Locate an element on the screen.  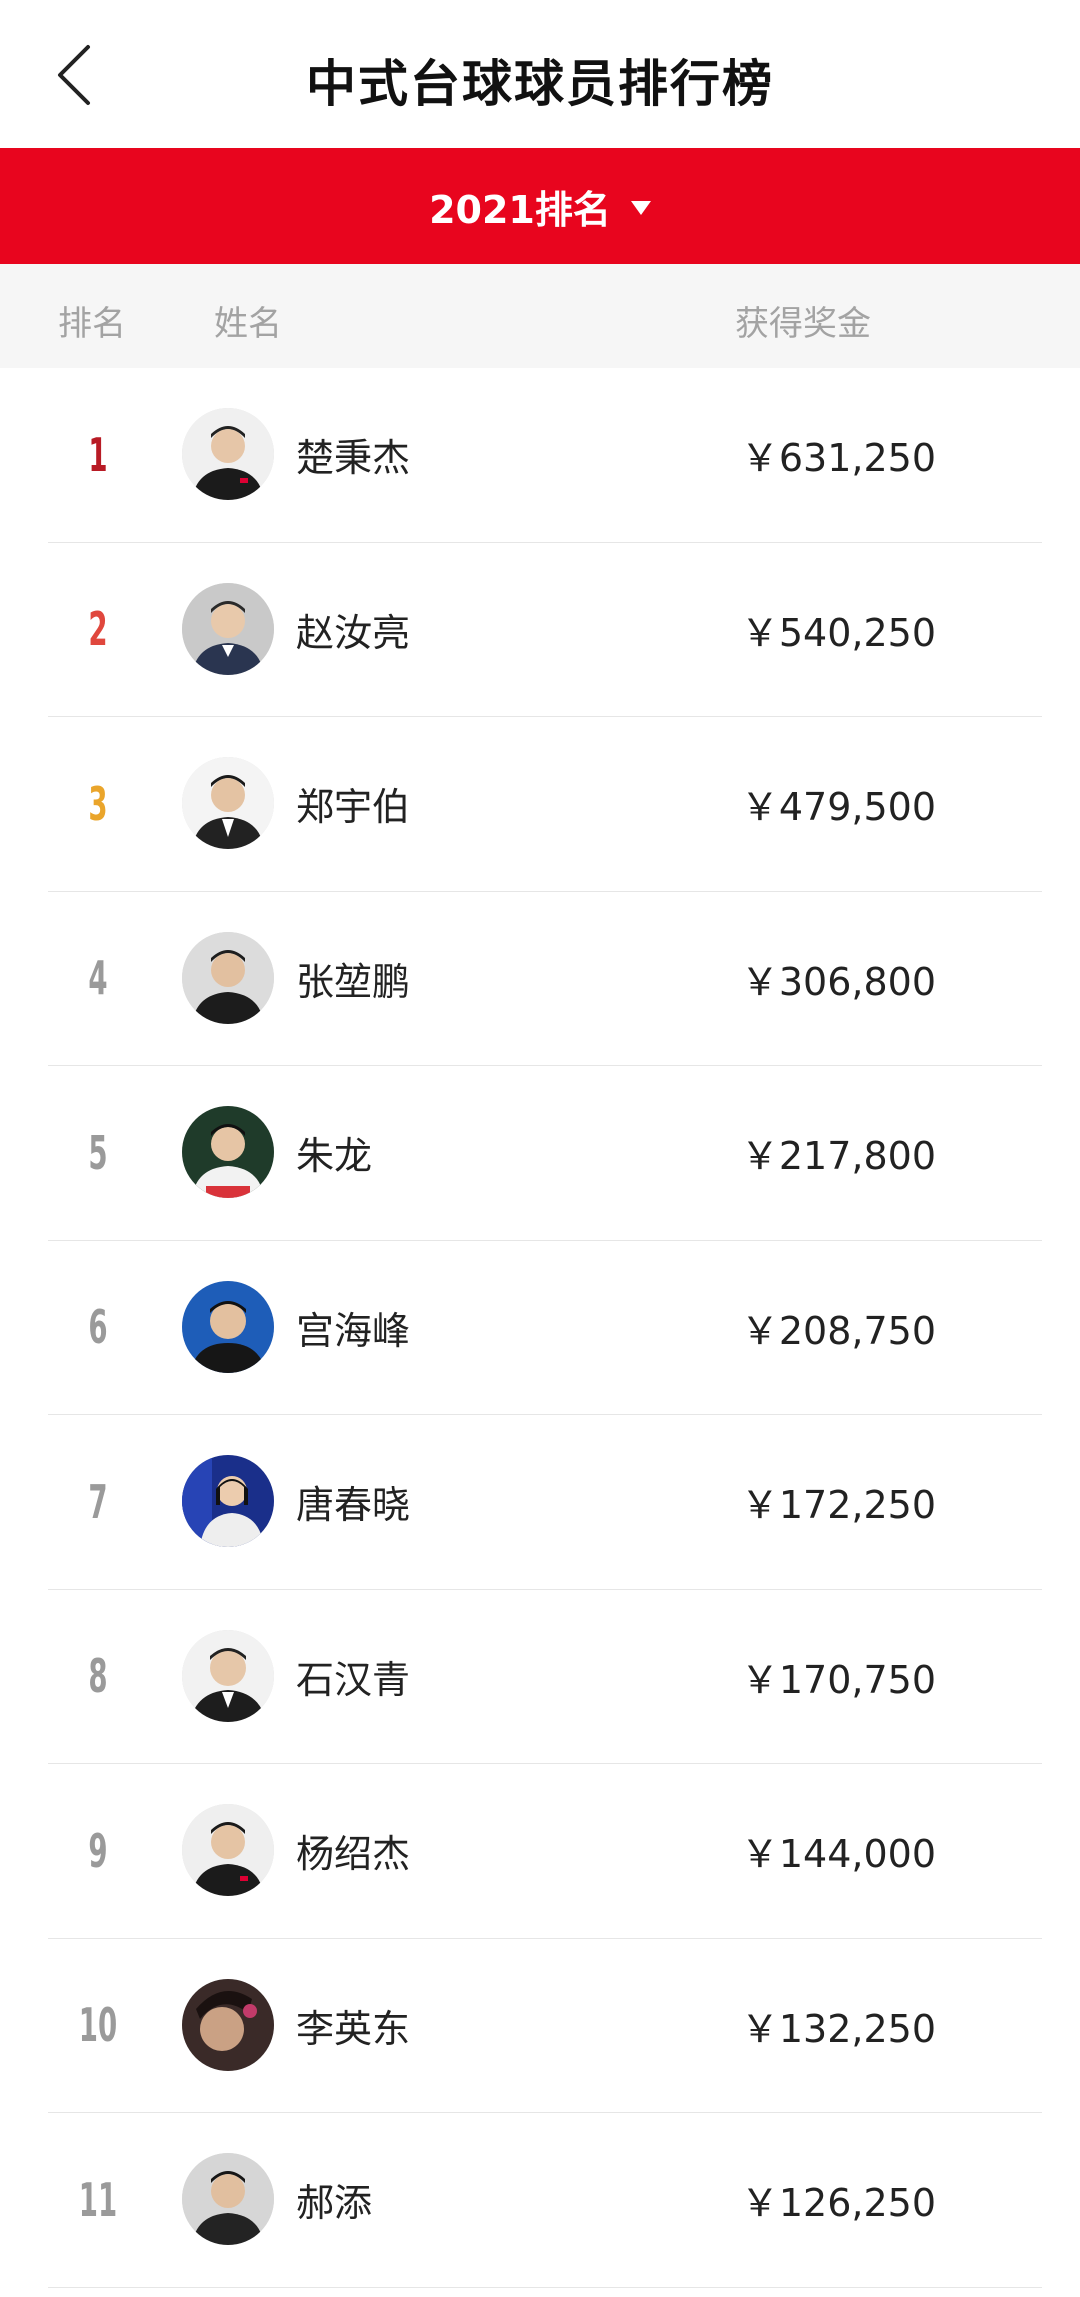
prize-amount: ￥126,250 is located at coordinates (838, 2203).